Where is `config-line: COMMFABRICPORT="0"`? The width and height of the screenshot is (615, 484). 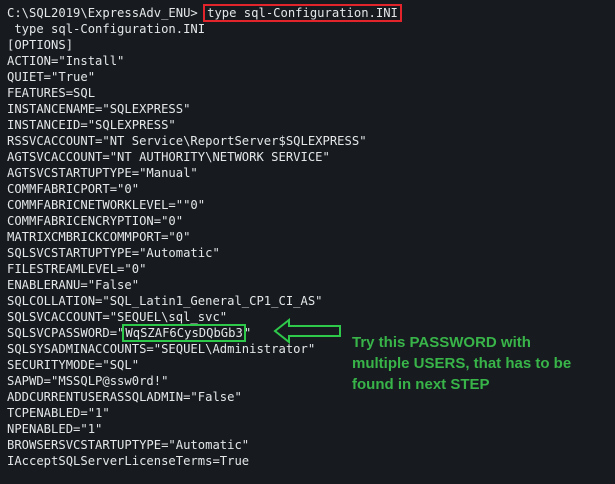 config-line: COMMFABRICPORT="0" is located at coordinates (73, 189).